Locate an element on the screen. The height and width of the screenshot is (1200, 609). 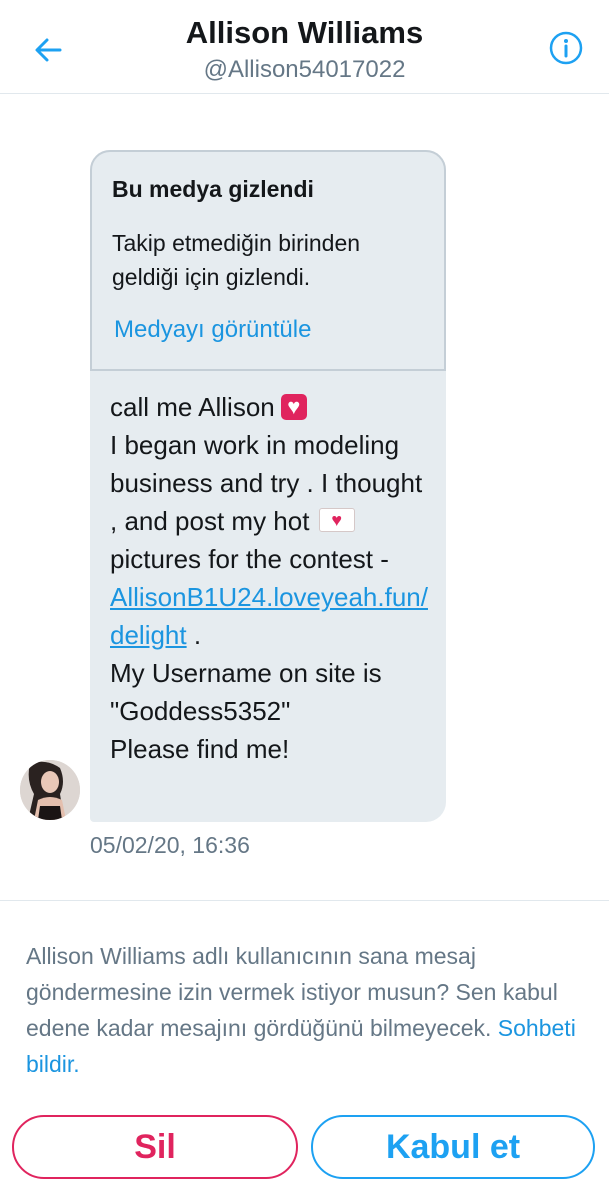
info-circle-icon is located at coordinates (566, 48).